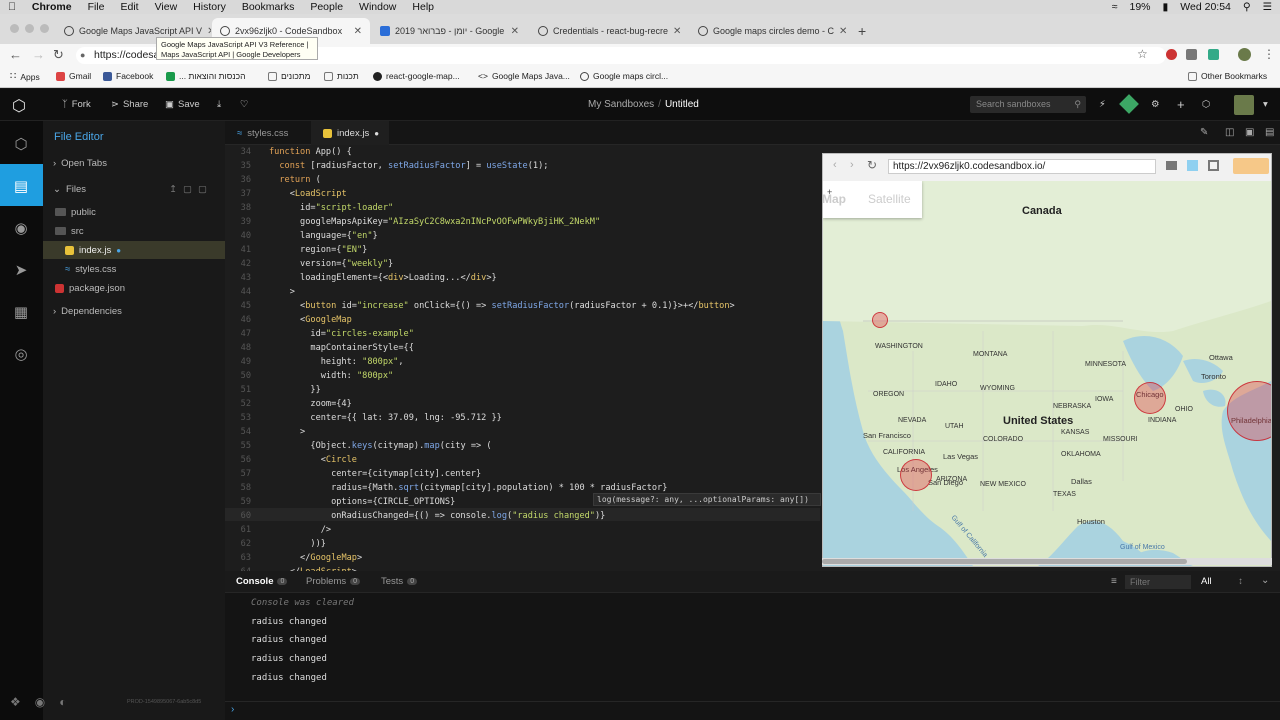  Describe the element at coordinates (308, 194) in the screenshot. I see `code-line: <LoadScript` at that location.